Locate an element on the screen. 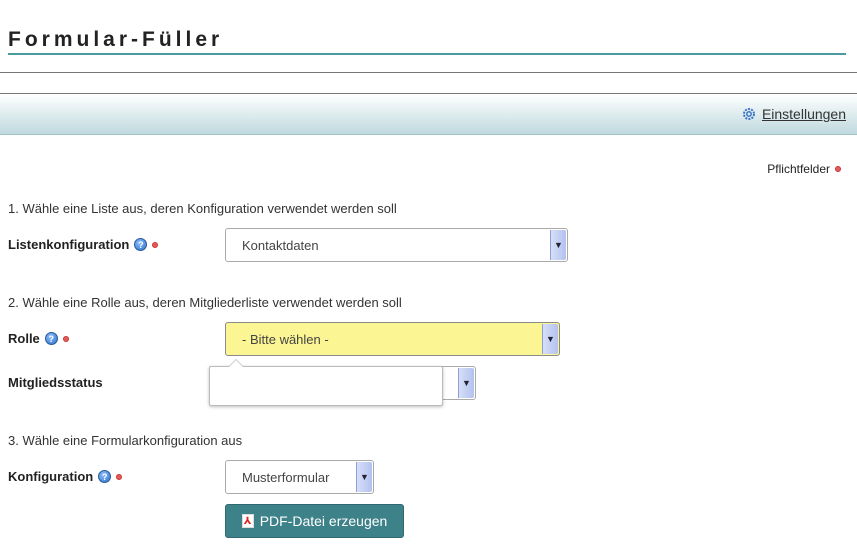 This screenshot has height=548, width=857. konfiguration-label-text: Konfiguration is located at coordinates (51, 476).